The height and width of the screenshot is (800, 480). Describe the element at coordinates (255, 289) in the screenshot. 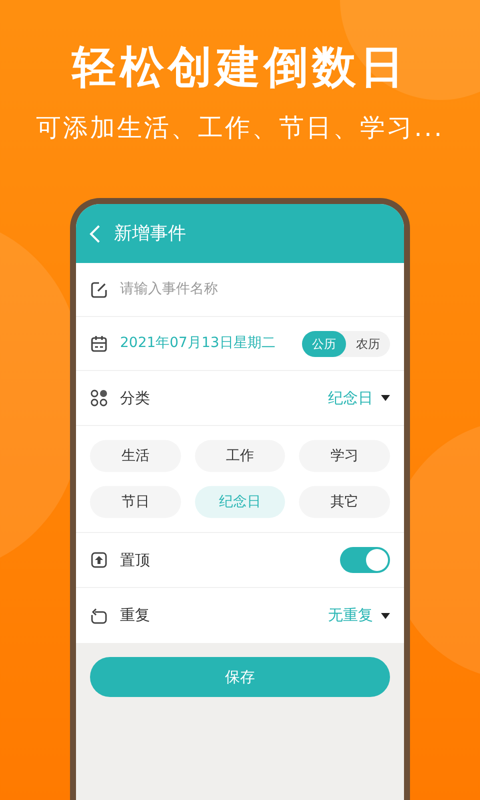

I see `event-name-field: 请输入事件名称` at that location.